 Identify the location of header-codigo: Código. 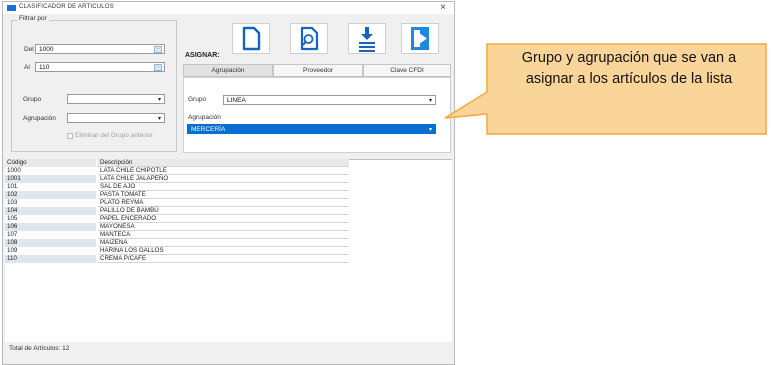
(51, 163).